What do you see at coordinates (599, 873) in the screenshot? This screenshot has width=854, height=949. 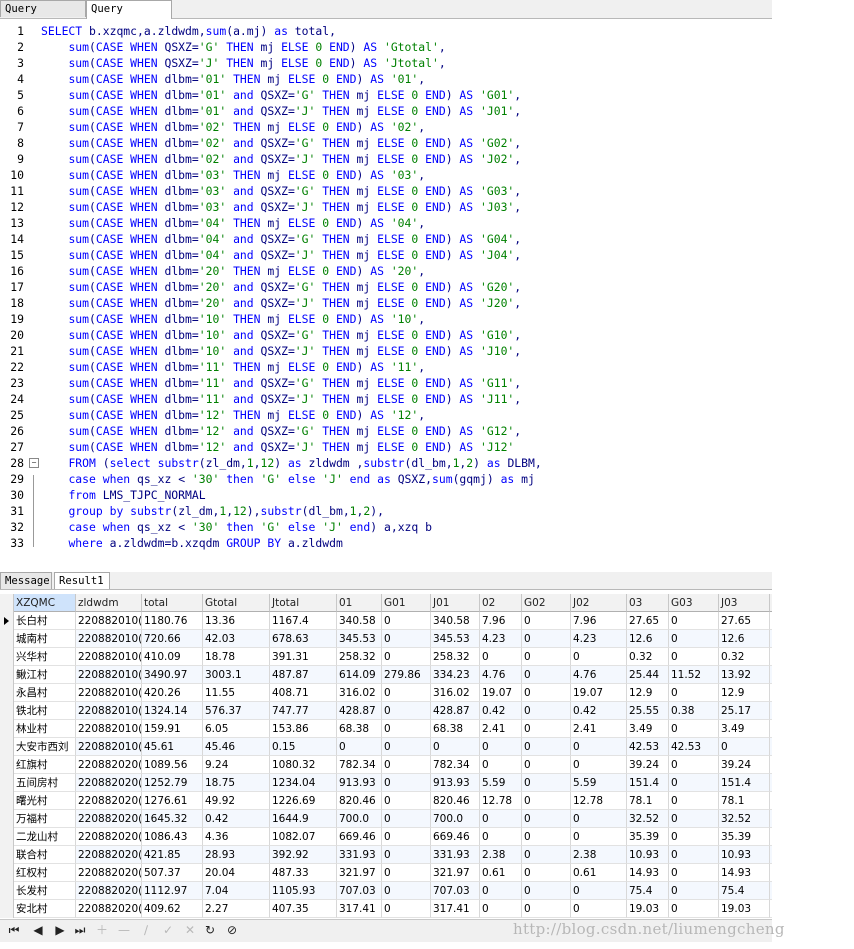 I see `table-cell: 0.61` at bounding box center [599, 873].